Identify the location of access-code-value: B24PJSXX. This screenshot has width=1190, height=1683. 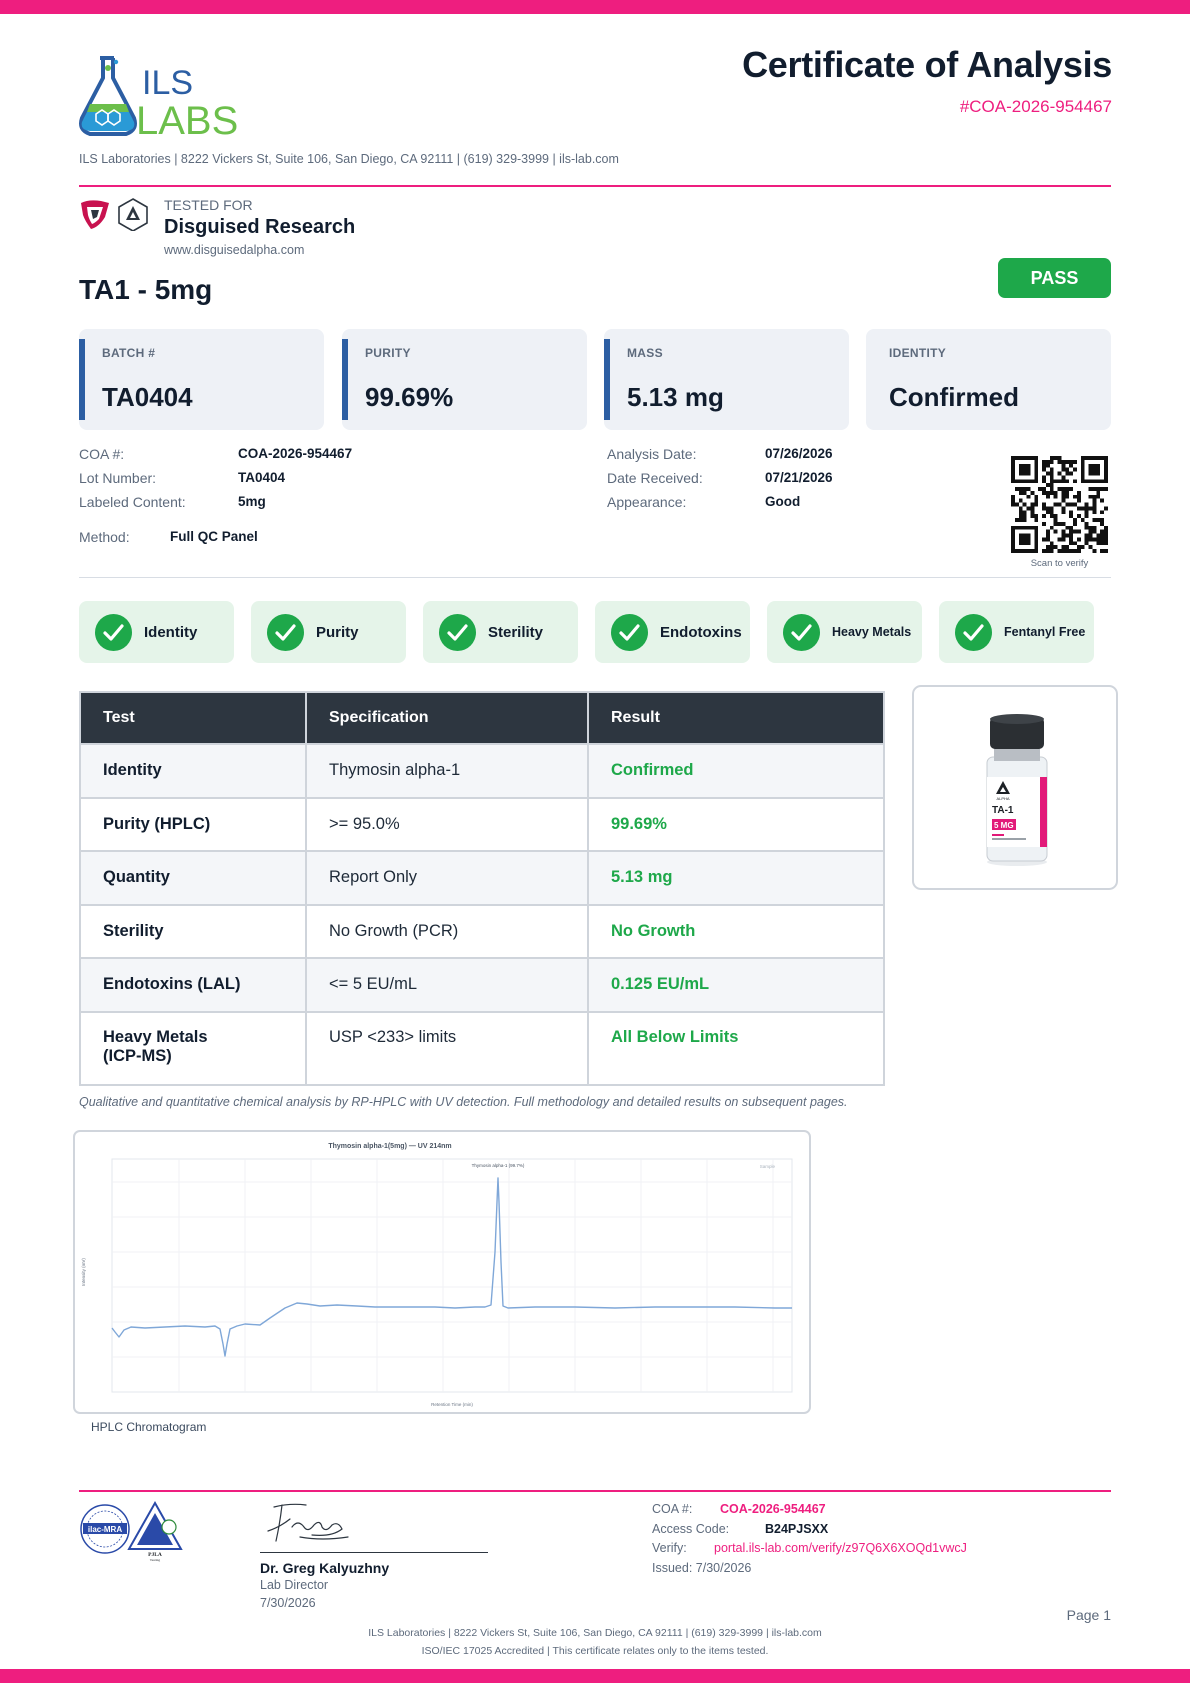
(797, 1529).